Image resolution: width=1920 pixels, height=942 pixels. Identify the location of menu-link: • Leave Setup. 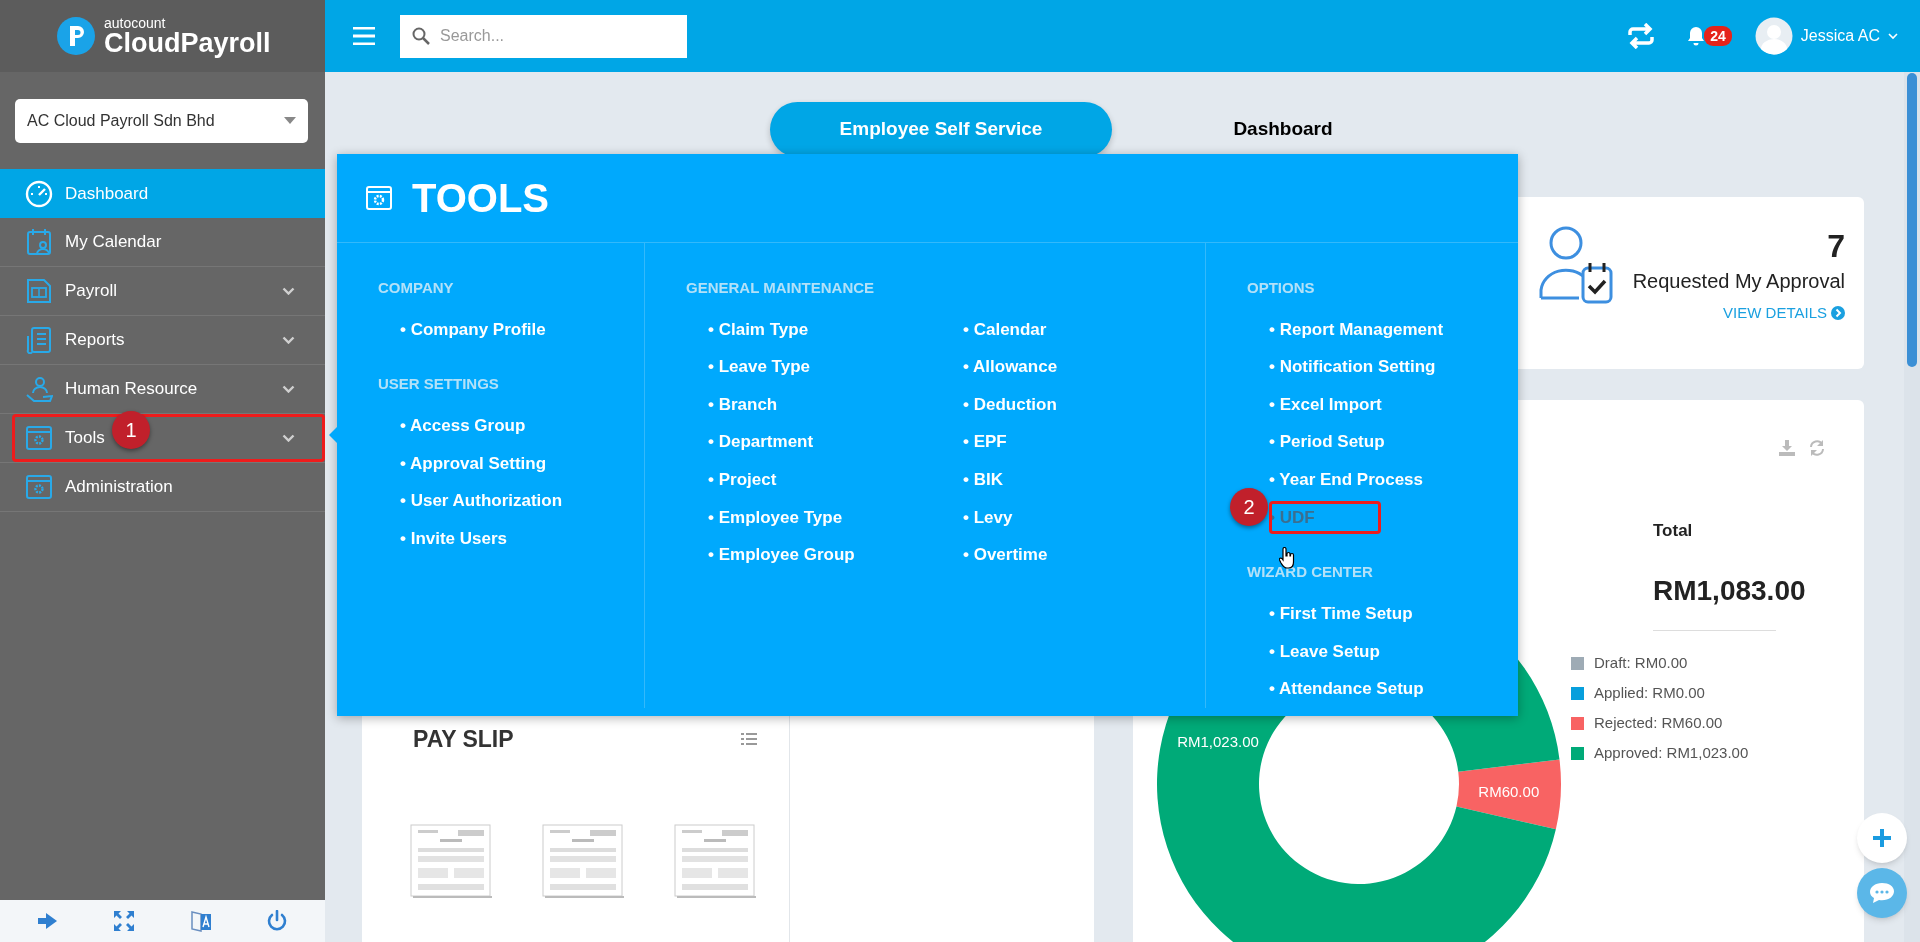
(1324, 651).